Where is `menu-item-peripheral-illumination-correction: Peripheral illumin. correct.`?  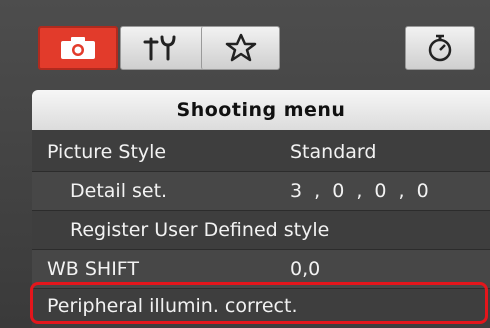
menu-item-peripheral-illumination-correction: Peripheral illumin. correct. is located at coordinates (261, 306).